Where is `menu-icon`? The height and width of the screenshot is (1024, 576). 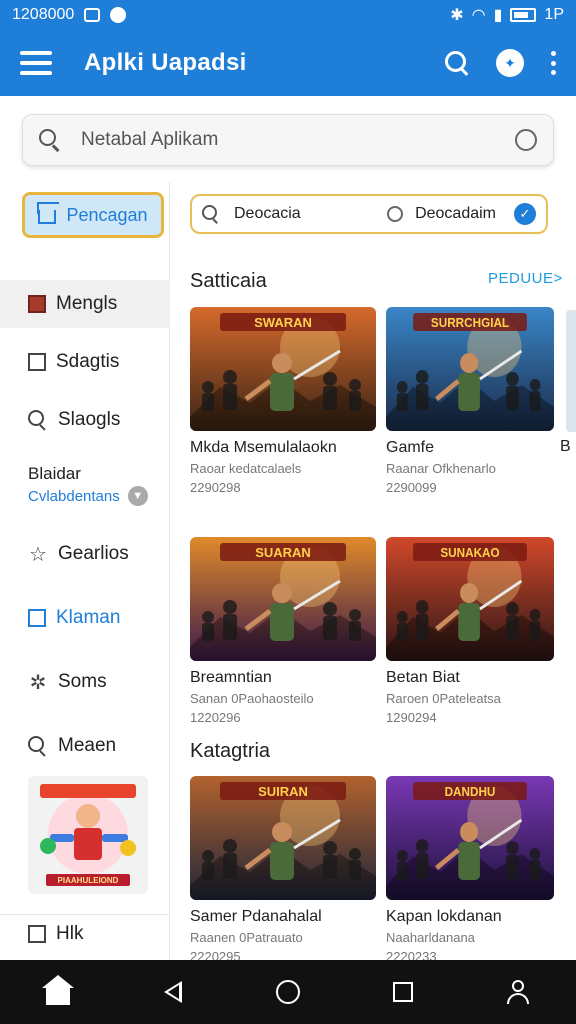
menu-icon is located at coordinates (36, 63).